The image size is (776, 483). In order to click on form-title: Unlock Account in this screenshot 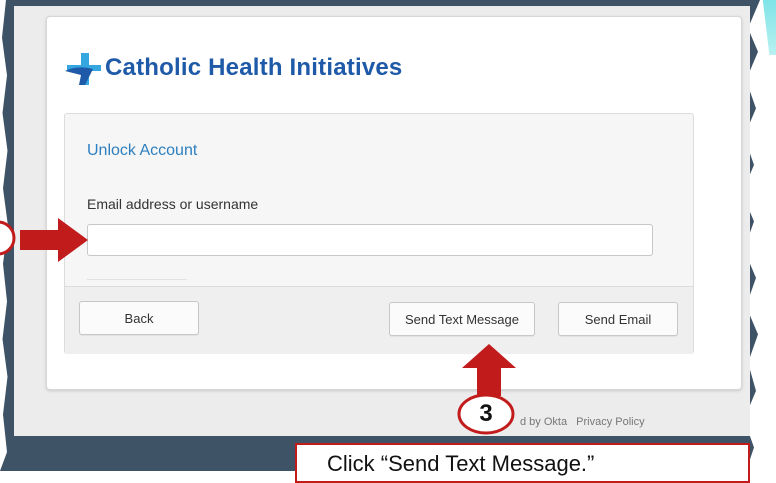, I will do `click(142, 150)`.